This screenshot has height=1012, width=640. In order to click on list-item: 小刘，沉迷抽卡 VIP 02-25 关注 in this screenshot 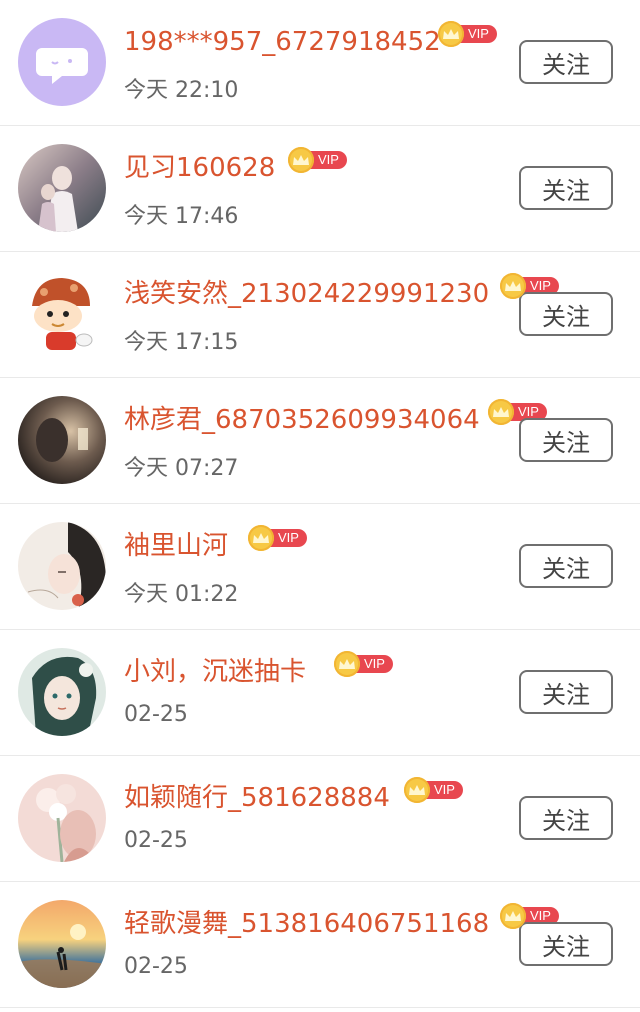, I will do `click(320, 693)`.